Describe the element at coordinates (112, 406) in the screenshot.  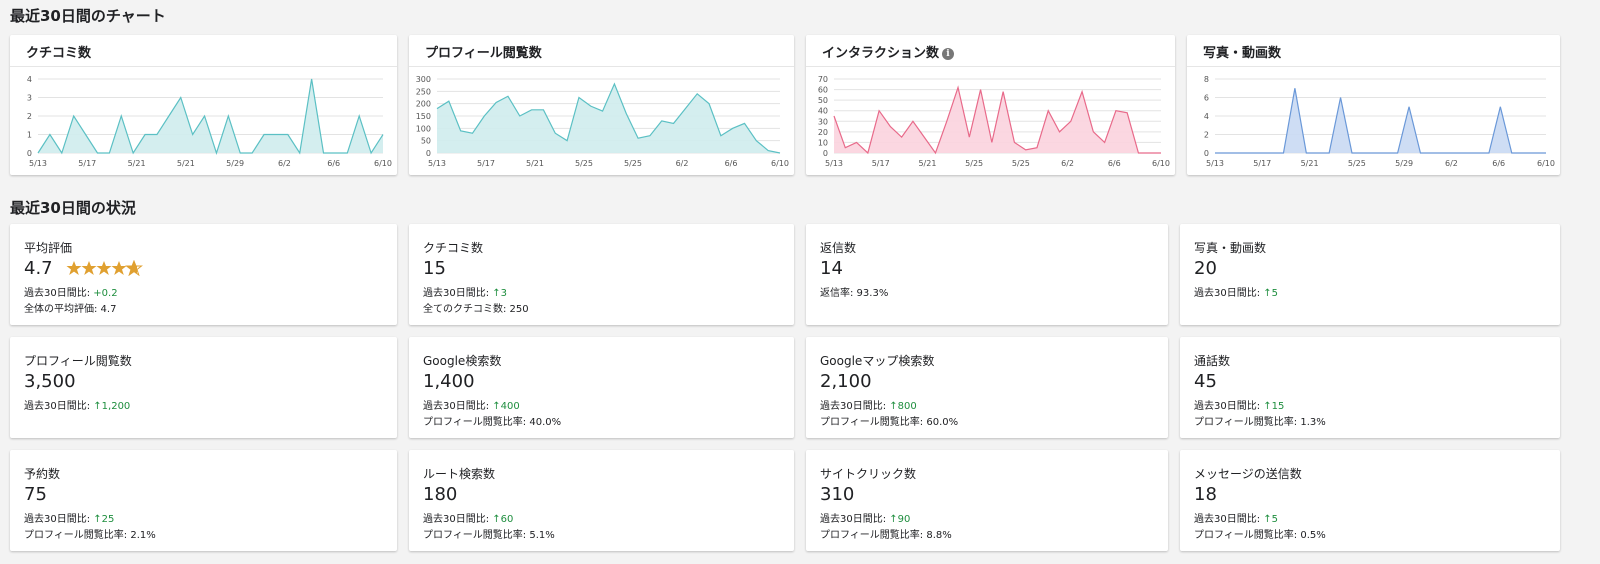
I see `comparison-delta: ↑1,200` at that location.